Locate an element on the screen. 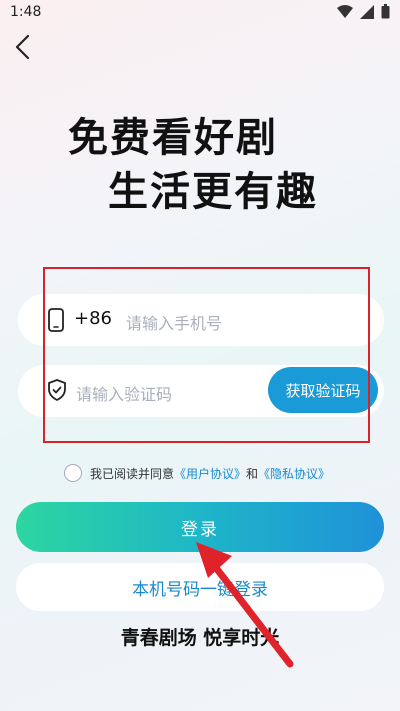 The image size is (400, 711). agreement-prefix: 我已阅读并同意 is located at coordinates (132, 473).